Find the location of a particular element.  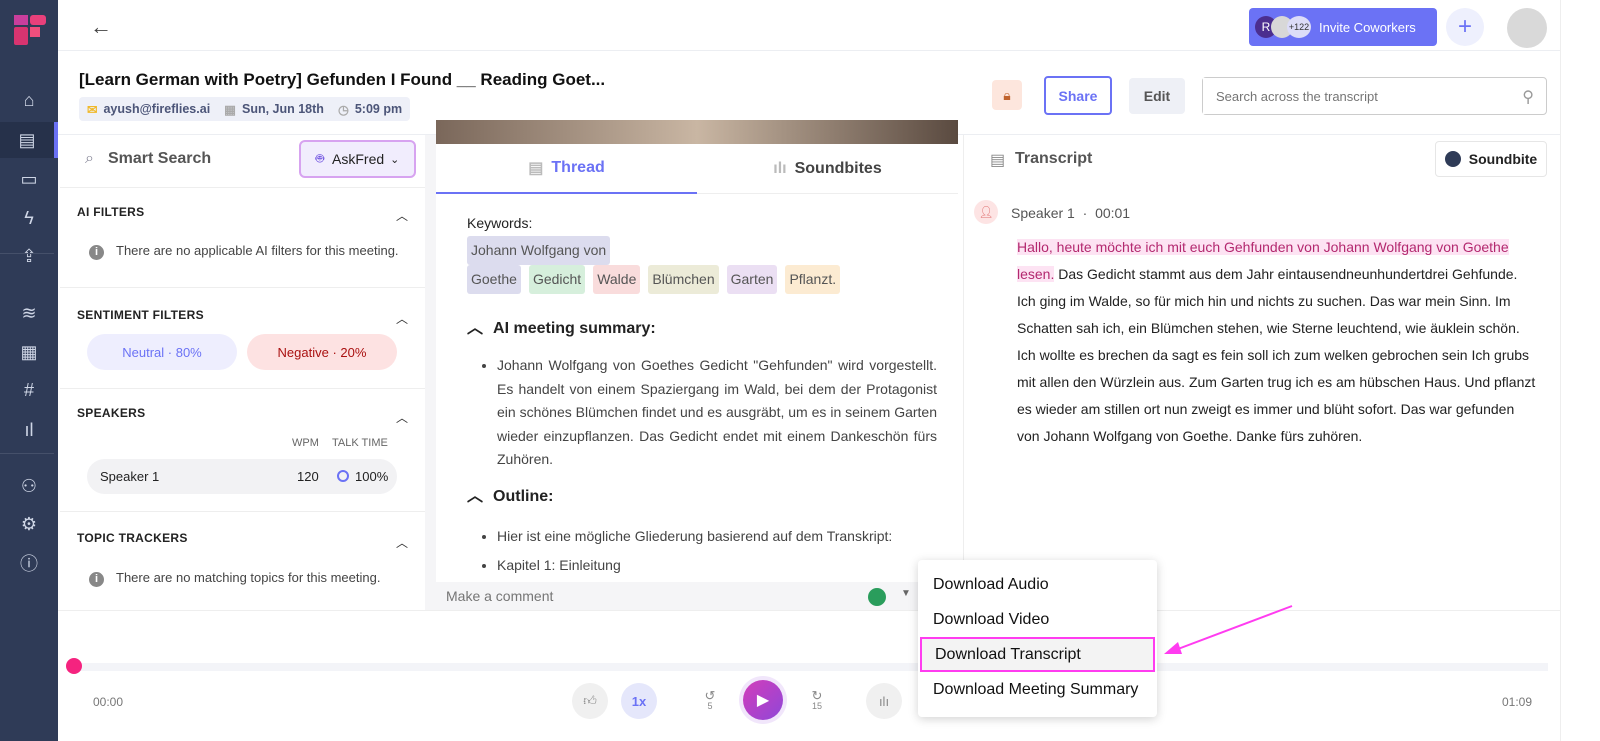

comment-box: ▼ is located at coordinates (699, 596).